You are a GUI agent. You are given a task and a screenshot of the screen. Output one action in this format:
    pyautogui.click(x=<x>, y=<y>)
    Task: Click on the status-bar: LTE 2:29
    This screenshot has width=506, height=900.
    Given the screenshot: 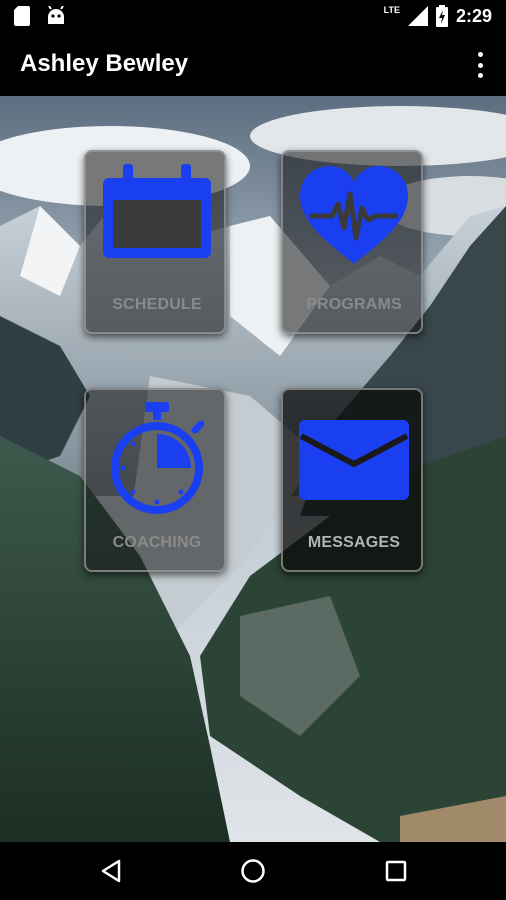 What is the action you would take?
    pyautogui.click(x=253, y=16)
    